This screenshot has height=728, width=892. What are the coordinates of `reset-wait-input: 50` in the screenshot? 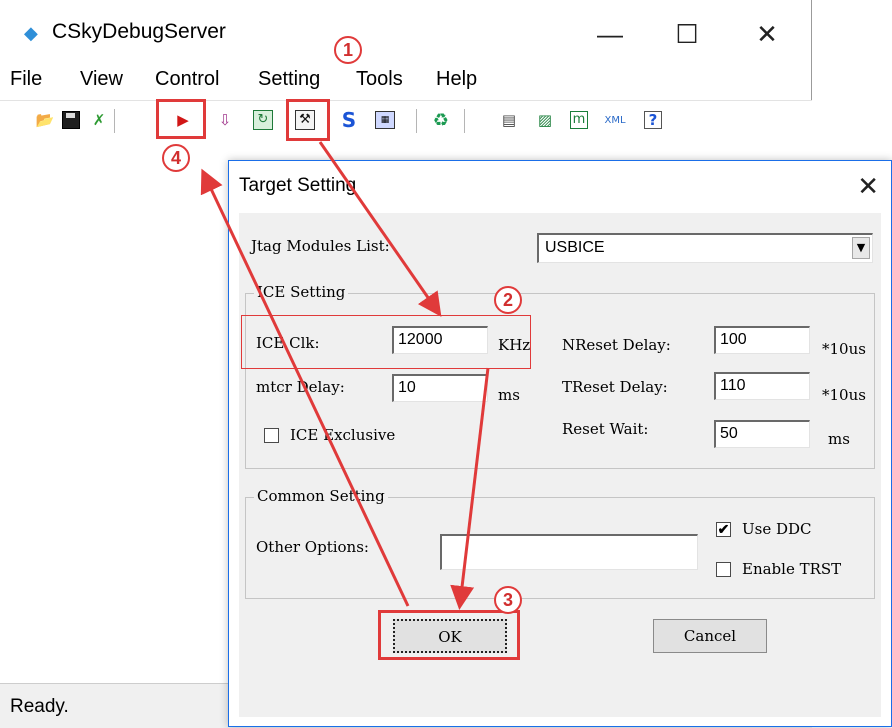 It's located at (762, 434).